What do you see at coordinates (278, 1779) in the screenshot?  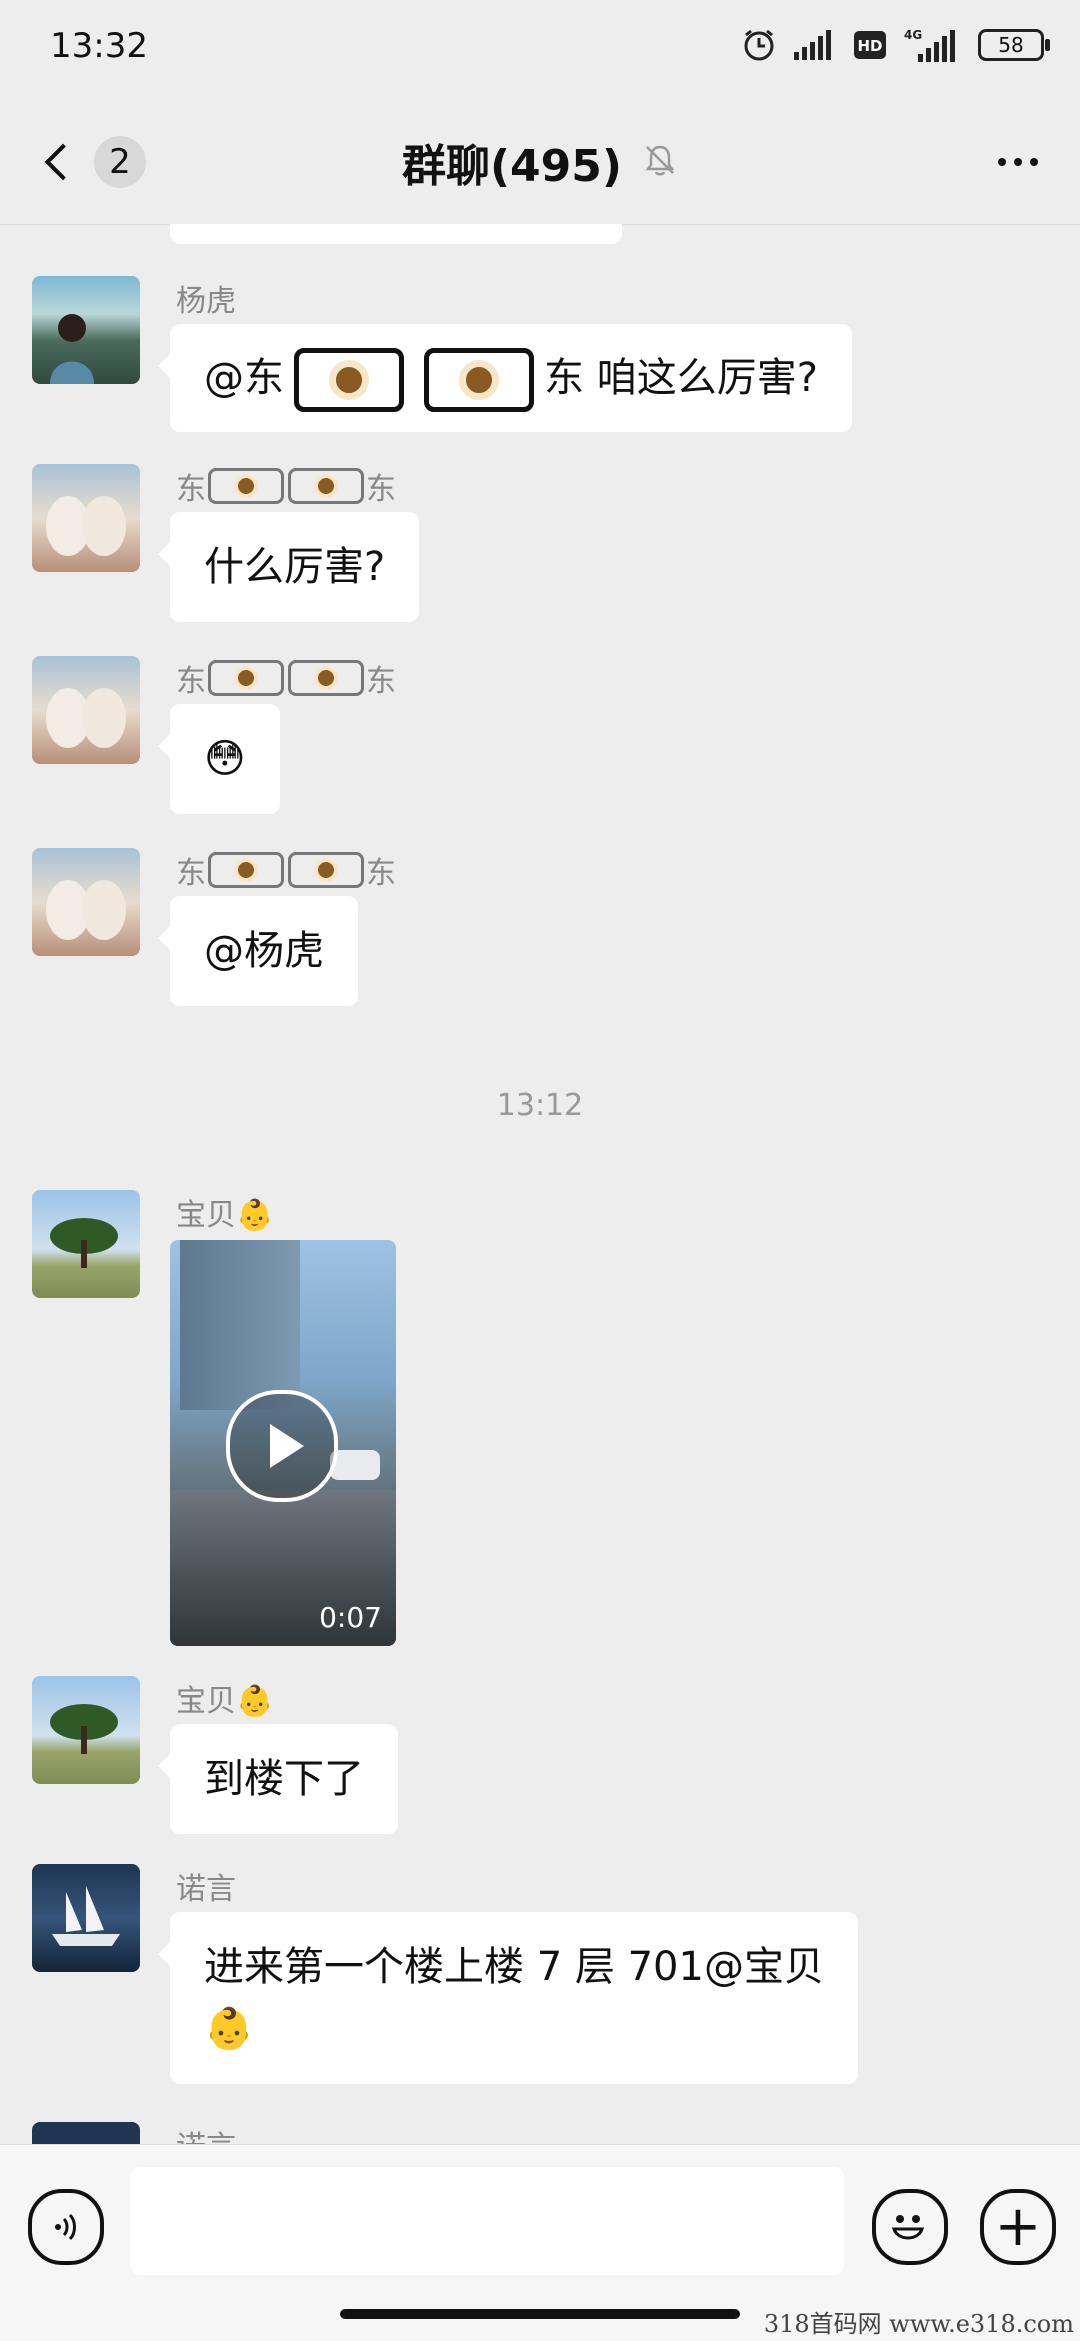 I see `message-bubble: 到楼下了` at bounding box center [278, 1779].